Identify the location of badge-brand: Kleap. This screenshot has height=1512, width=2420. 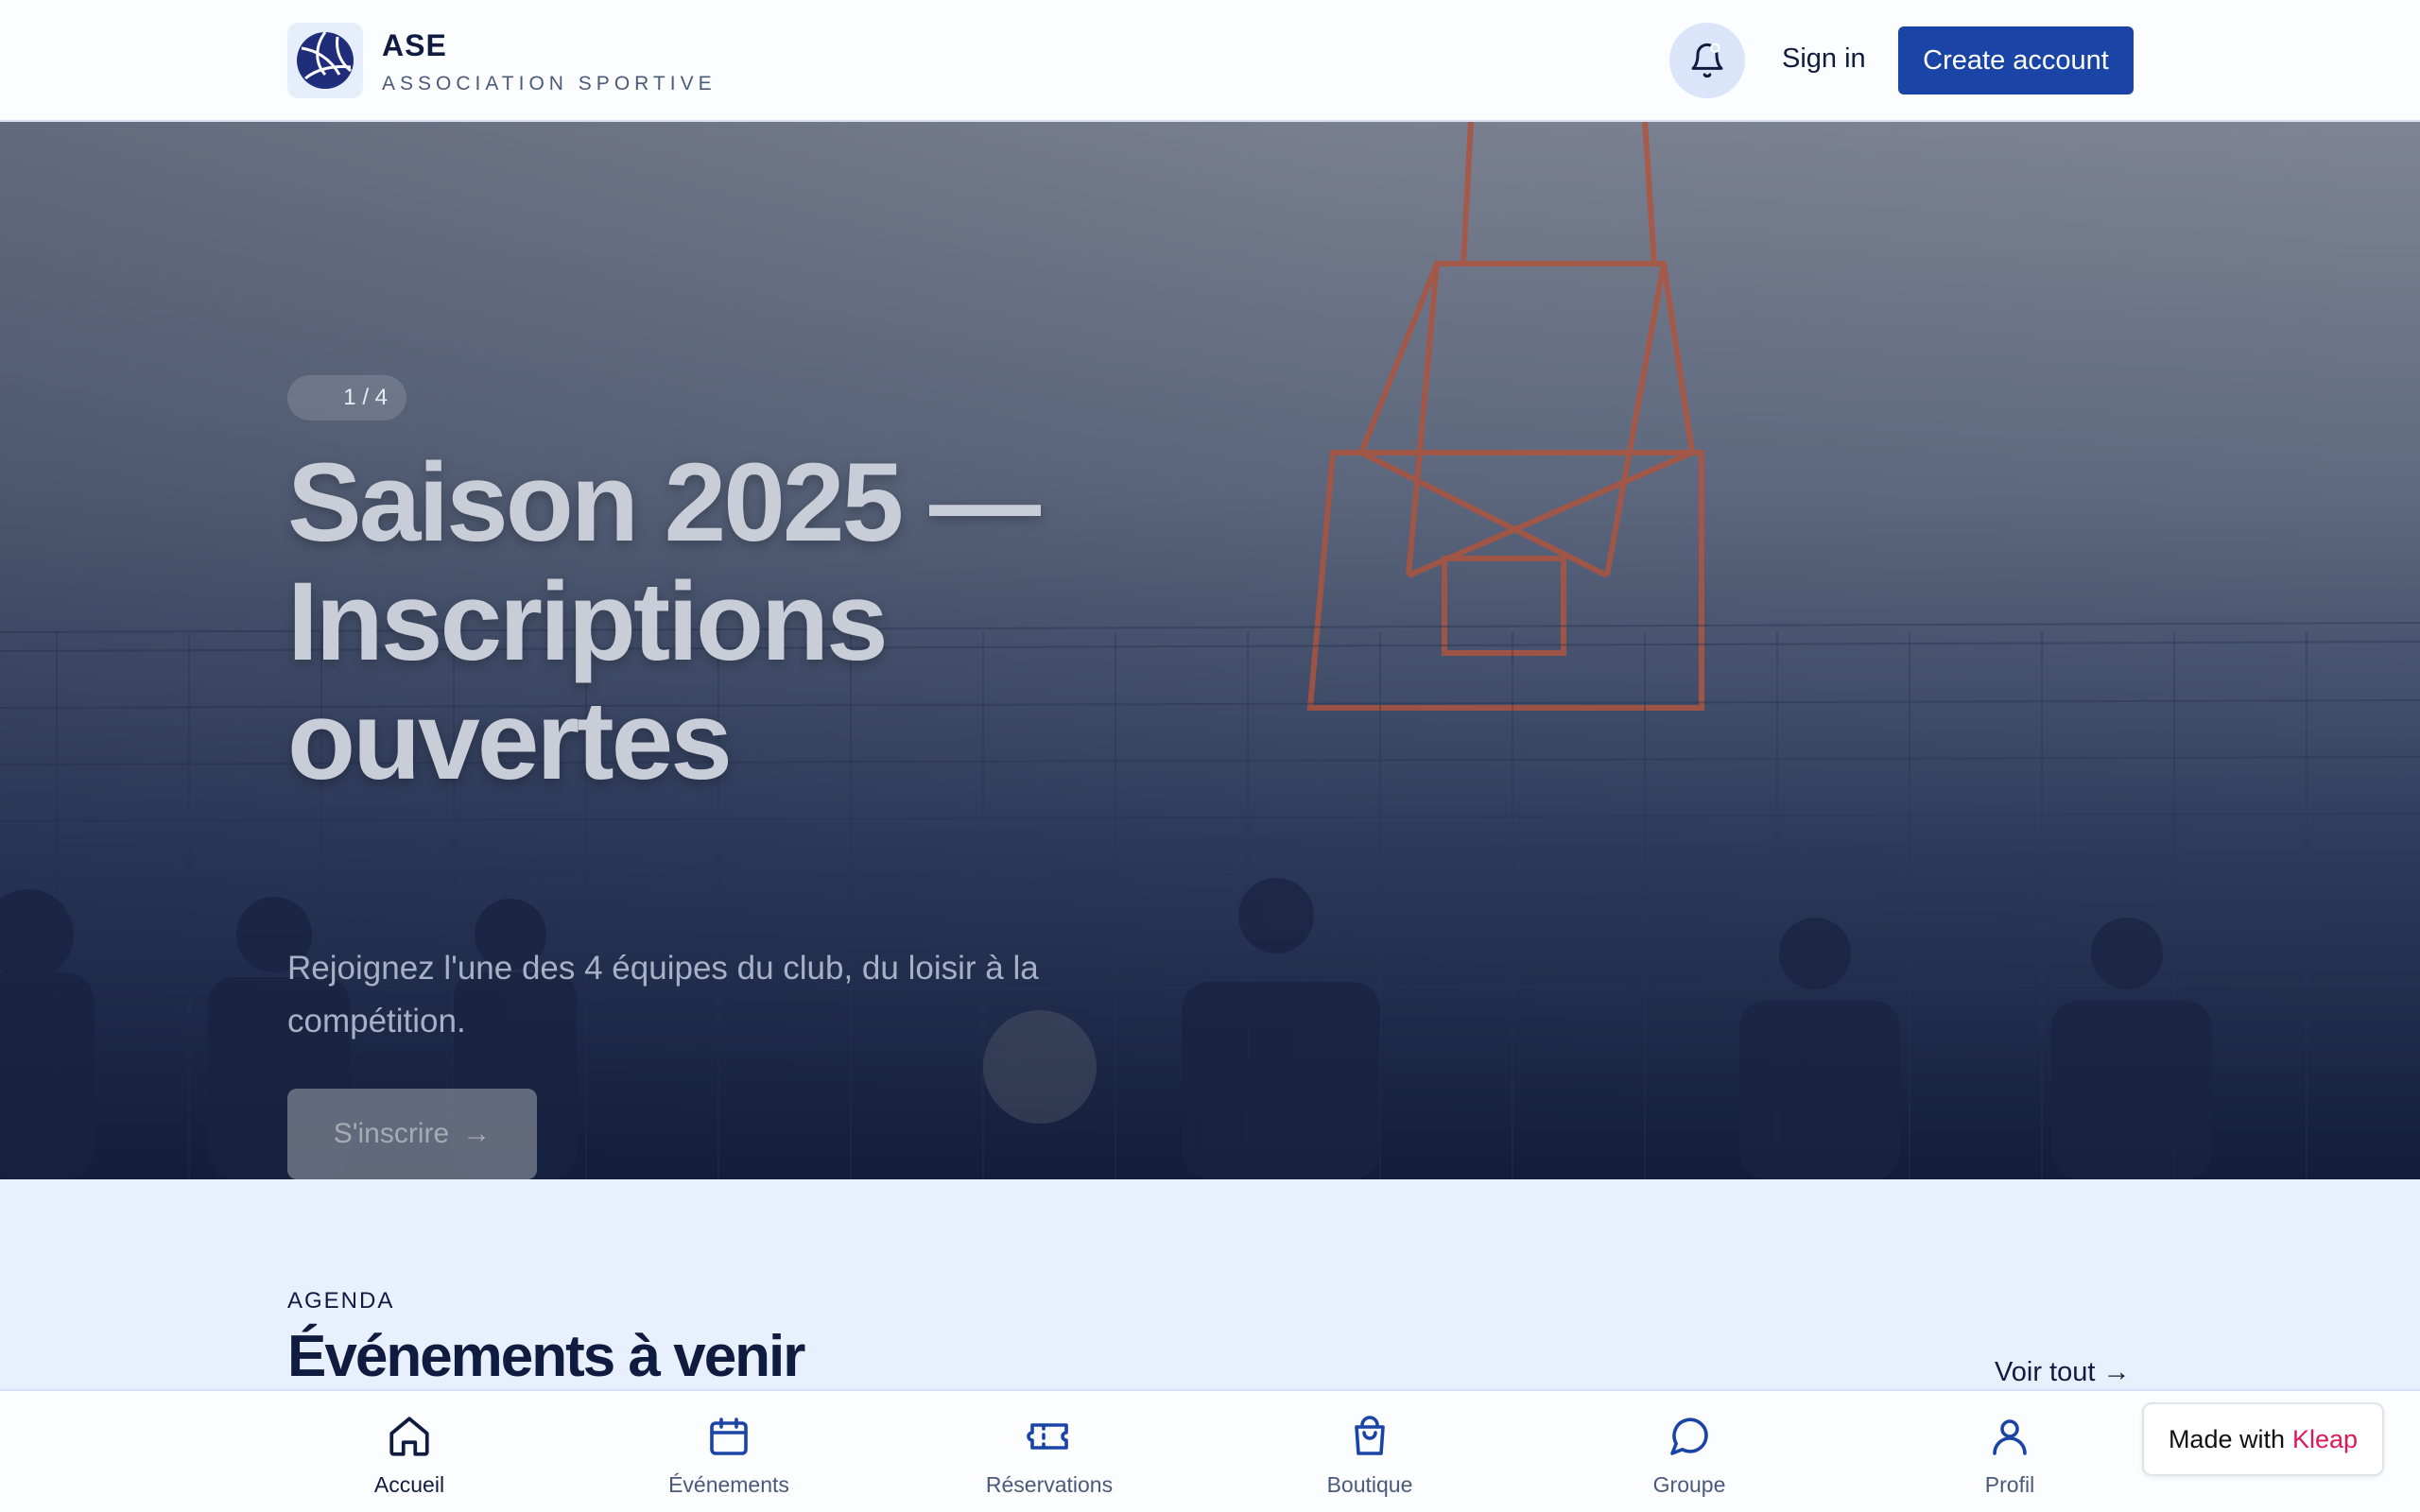
(2325, 1438).